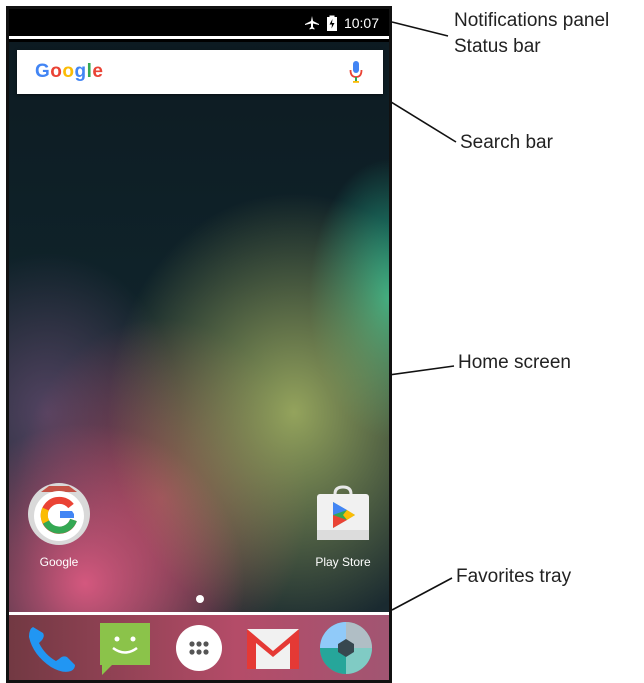 This screenshot has width=644, height=683. Describe the element at coordinates (420, 29) in the screenshot. I see `leader-notifications` at that location.